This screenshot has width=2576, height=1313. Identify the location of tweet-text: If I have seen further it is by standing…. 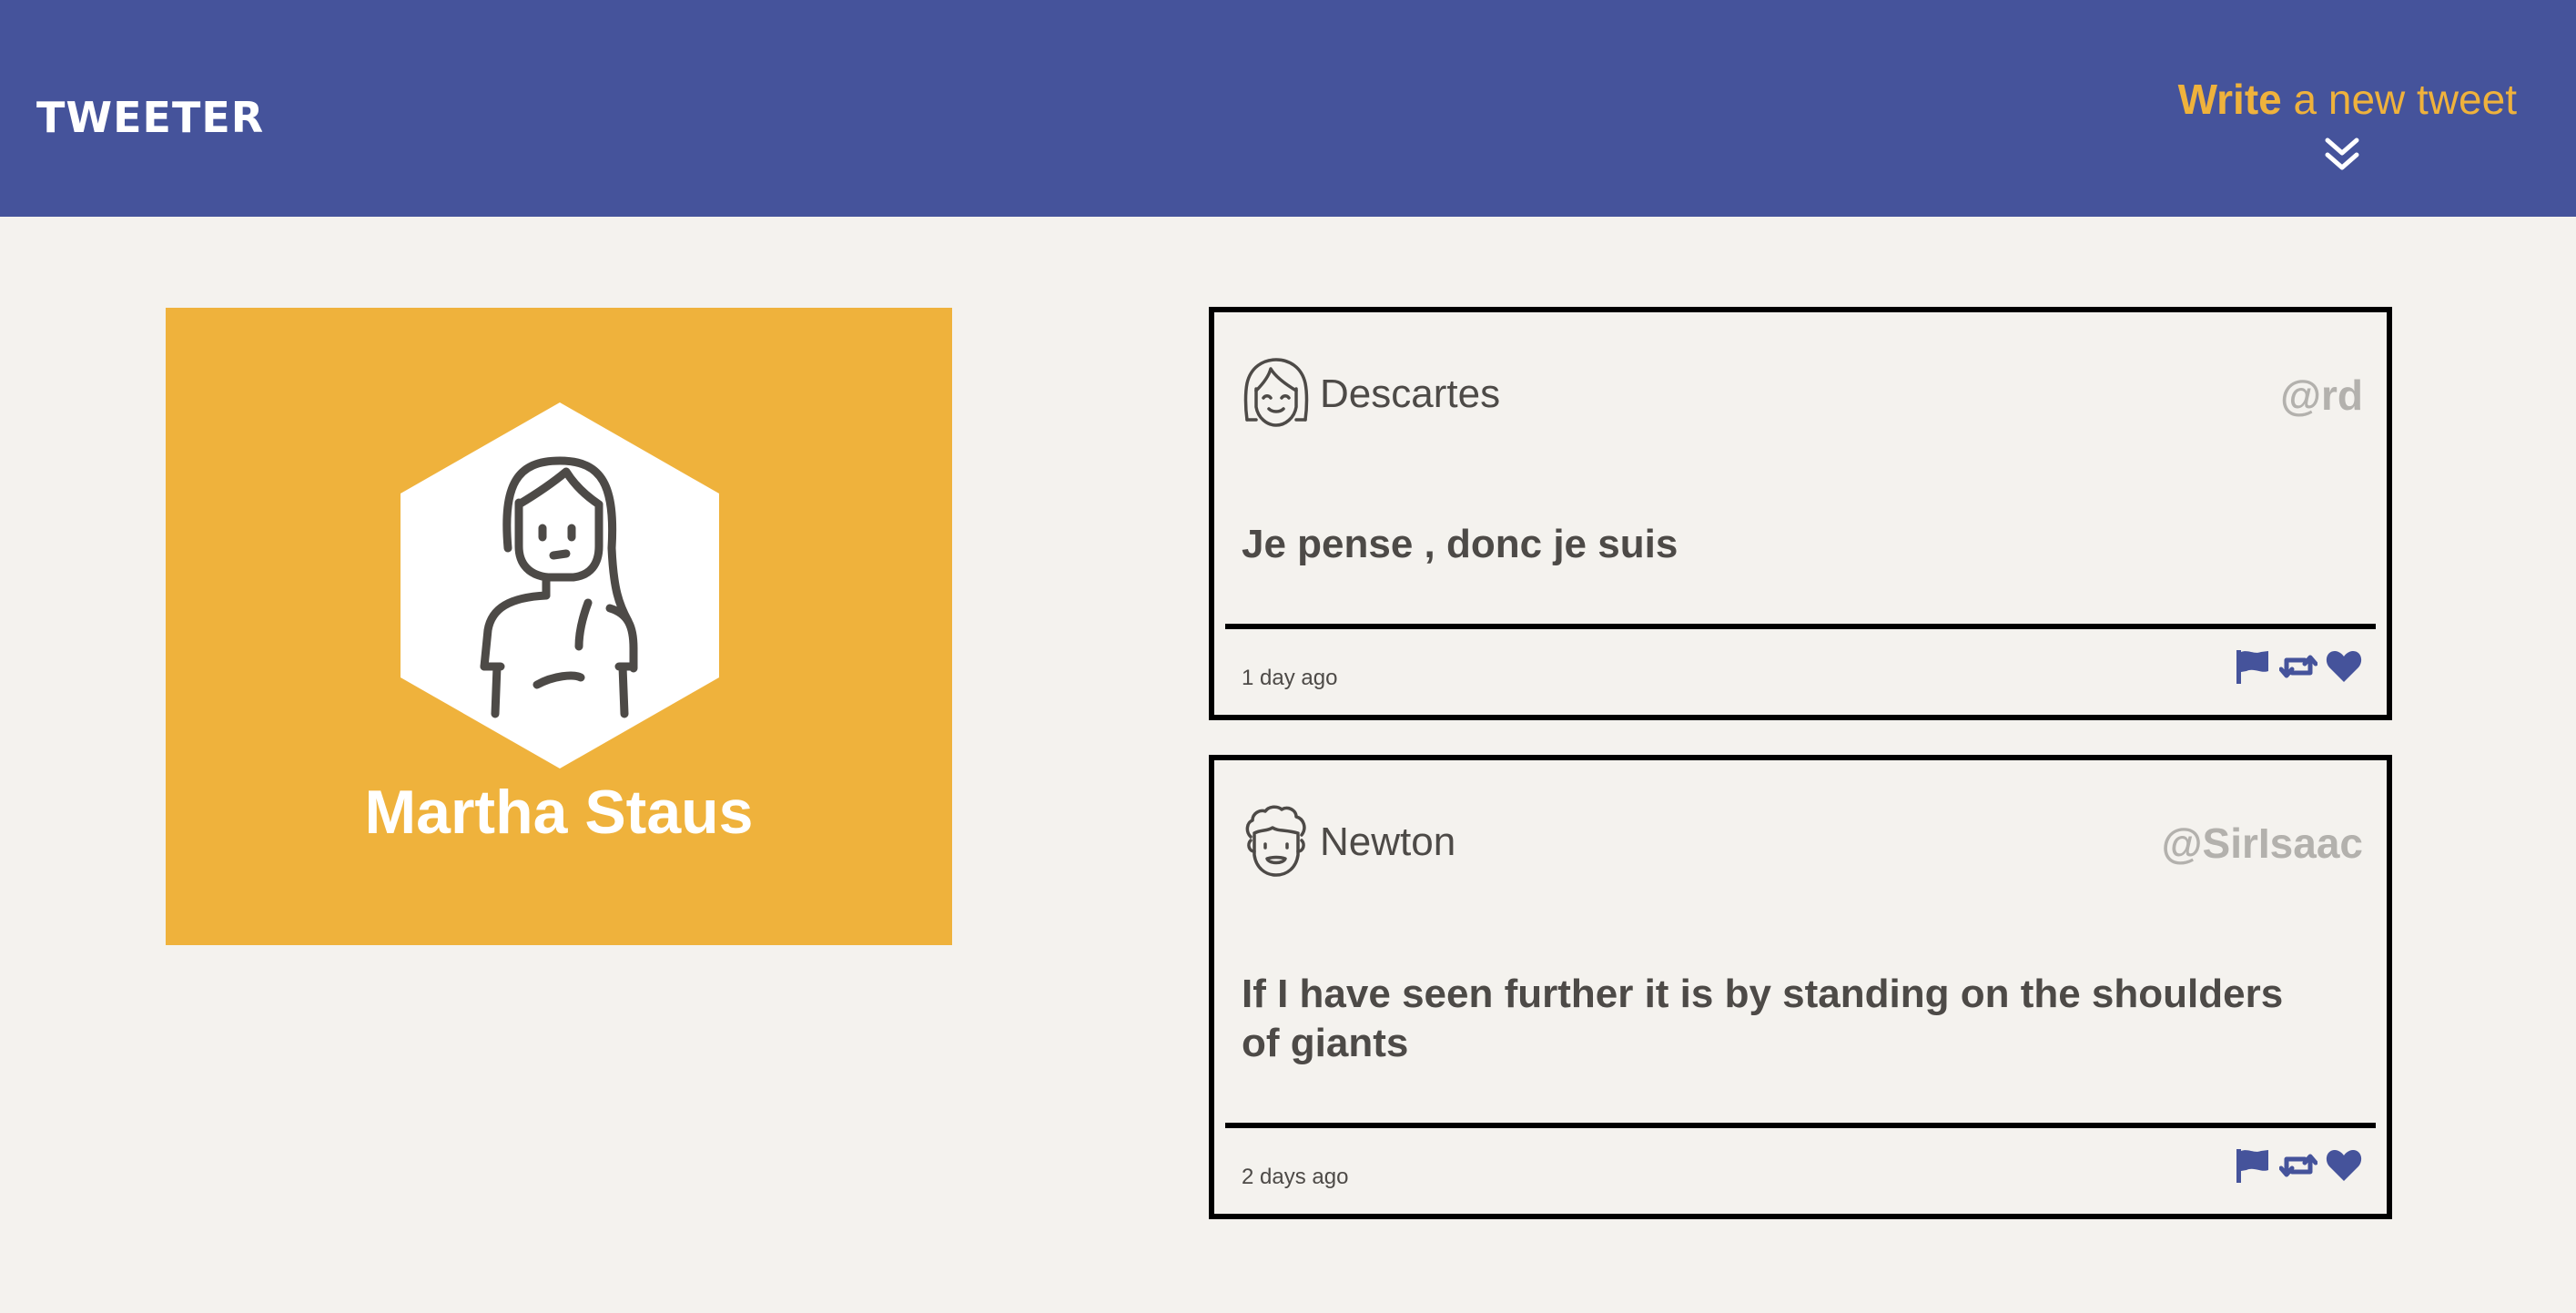
(1763, 1018).